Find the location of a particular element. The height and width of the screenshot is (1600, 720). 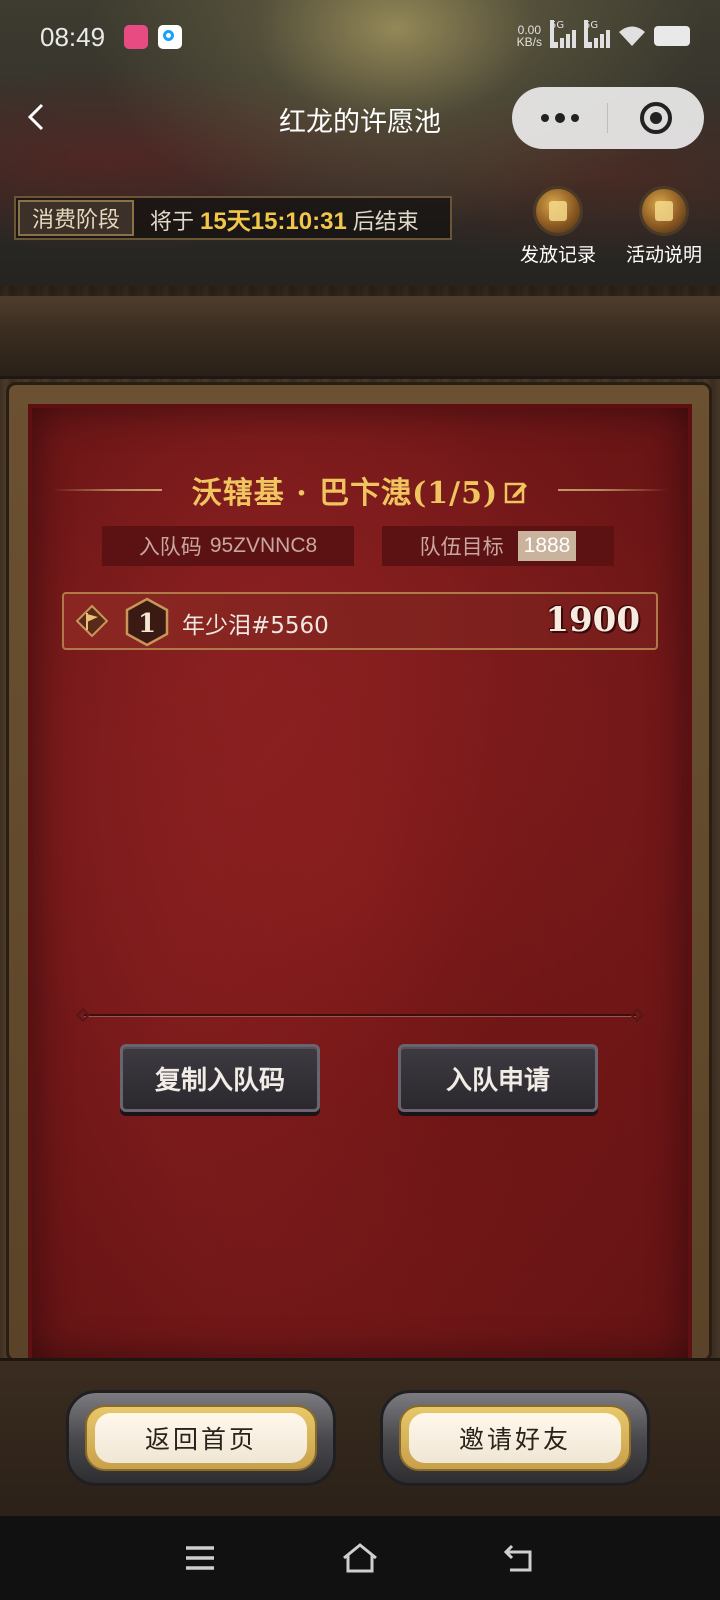

distribution-records-link: 发放记录 is located at coordinates (558, 226).